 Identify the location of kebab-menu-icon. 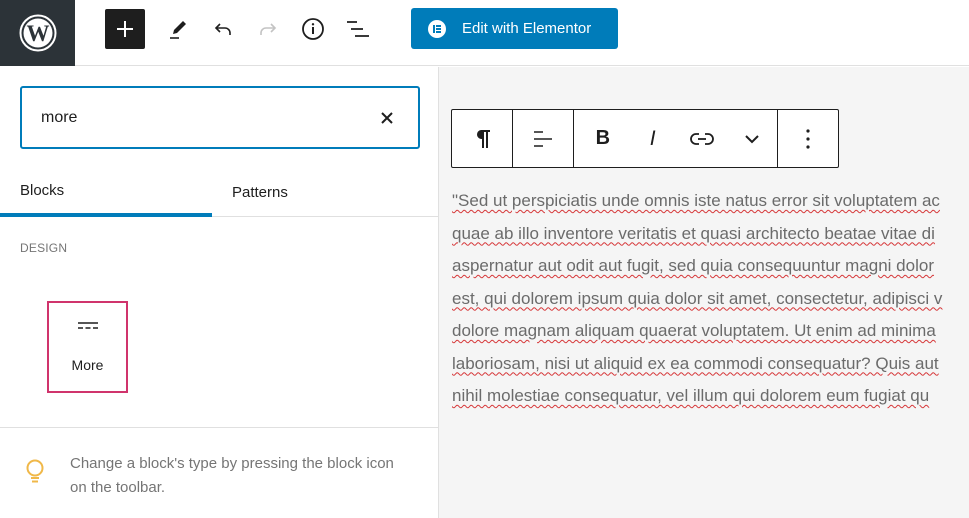
(808, 138).